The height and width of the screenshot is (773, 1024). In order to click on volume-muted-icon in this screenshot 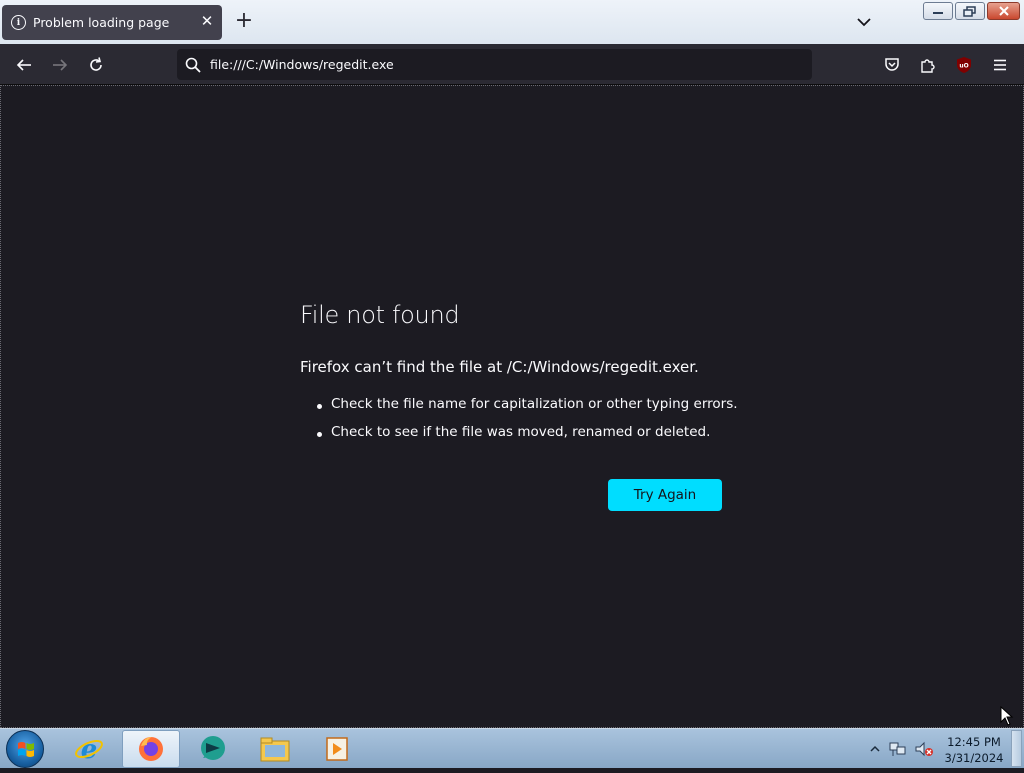, I will do `click(924, 749)`.